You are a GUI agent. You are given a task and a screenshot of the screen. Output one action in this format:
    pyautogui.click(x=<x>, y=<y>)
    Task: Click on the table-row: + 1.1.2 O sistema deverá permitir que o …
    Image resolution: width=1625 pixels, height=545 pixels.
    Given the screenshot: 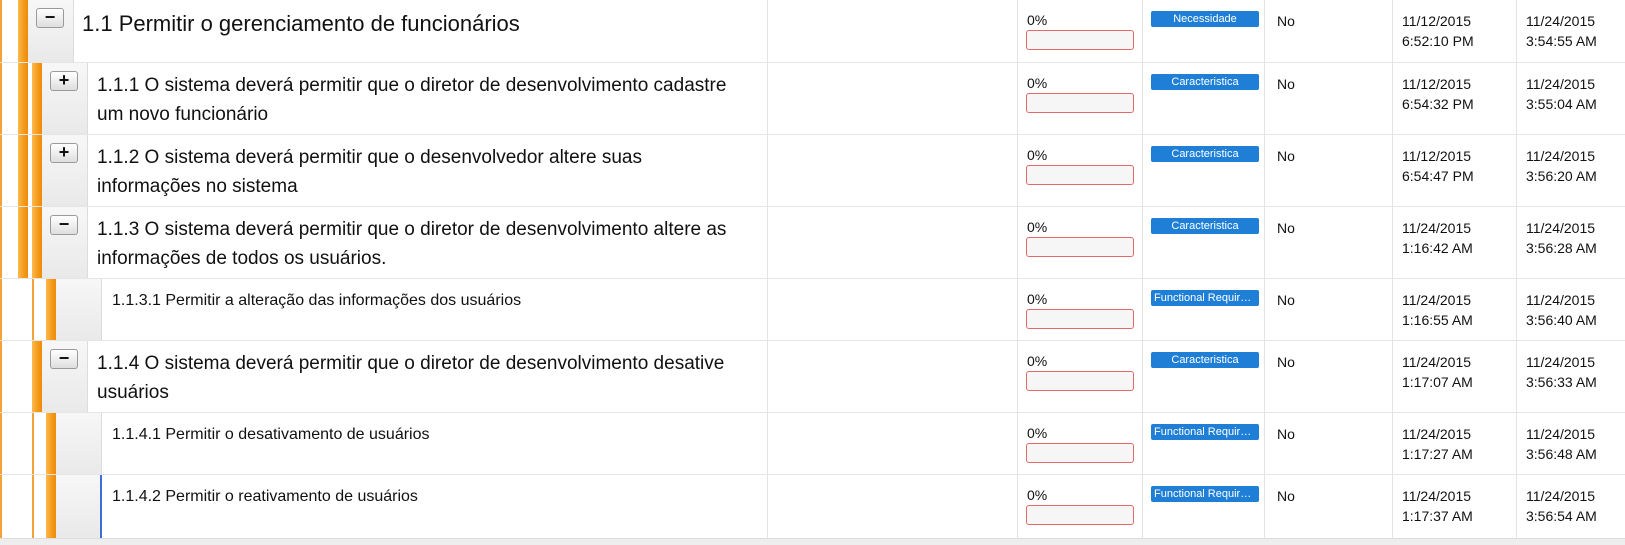 What is the action you would take?
    pyautogui.click(x=812, y=171)
    